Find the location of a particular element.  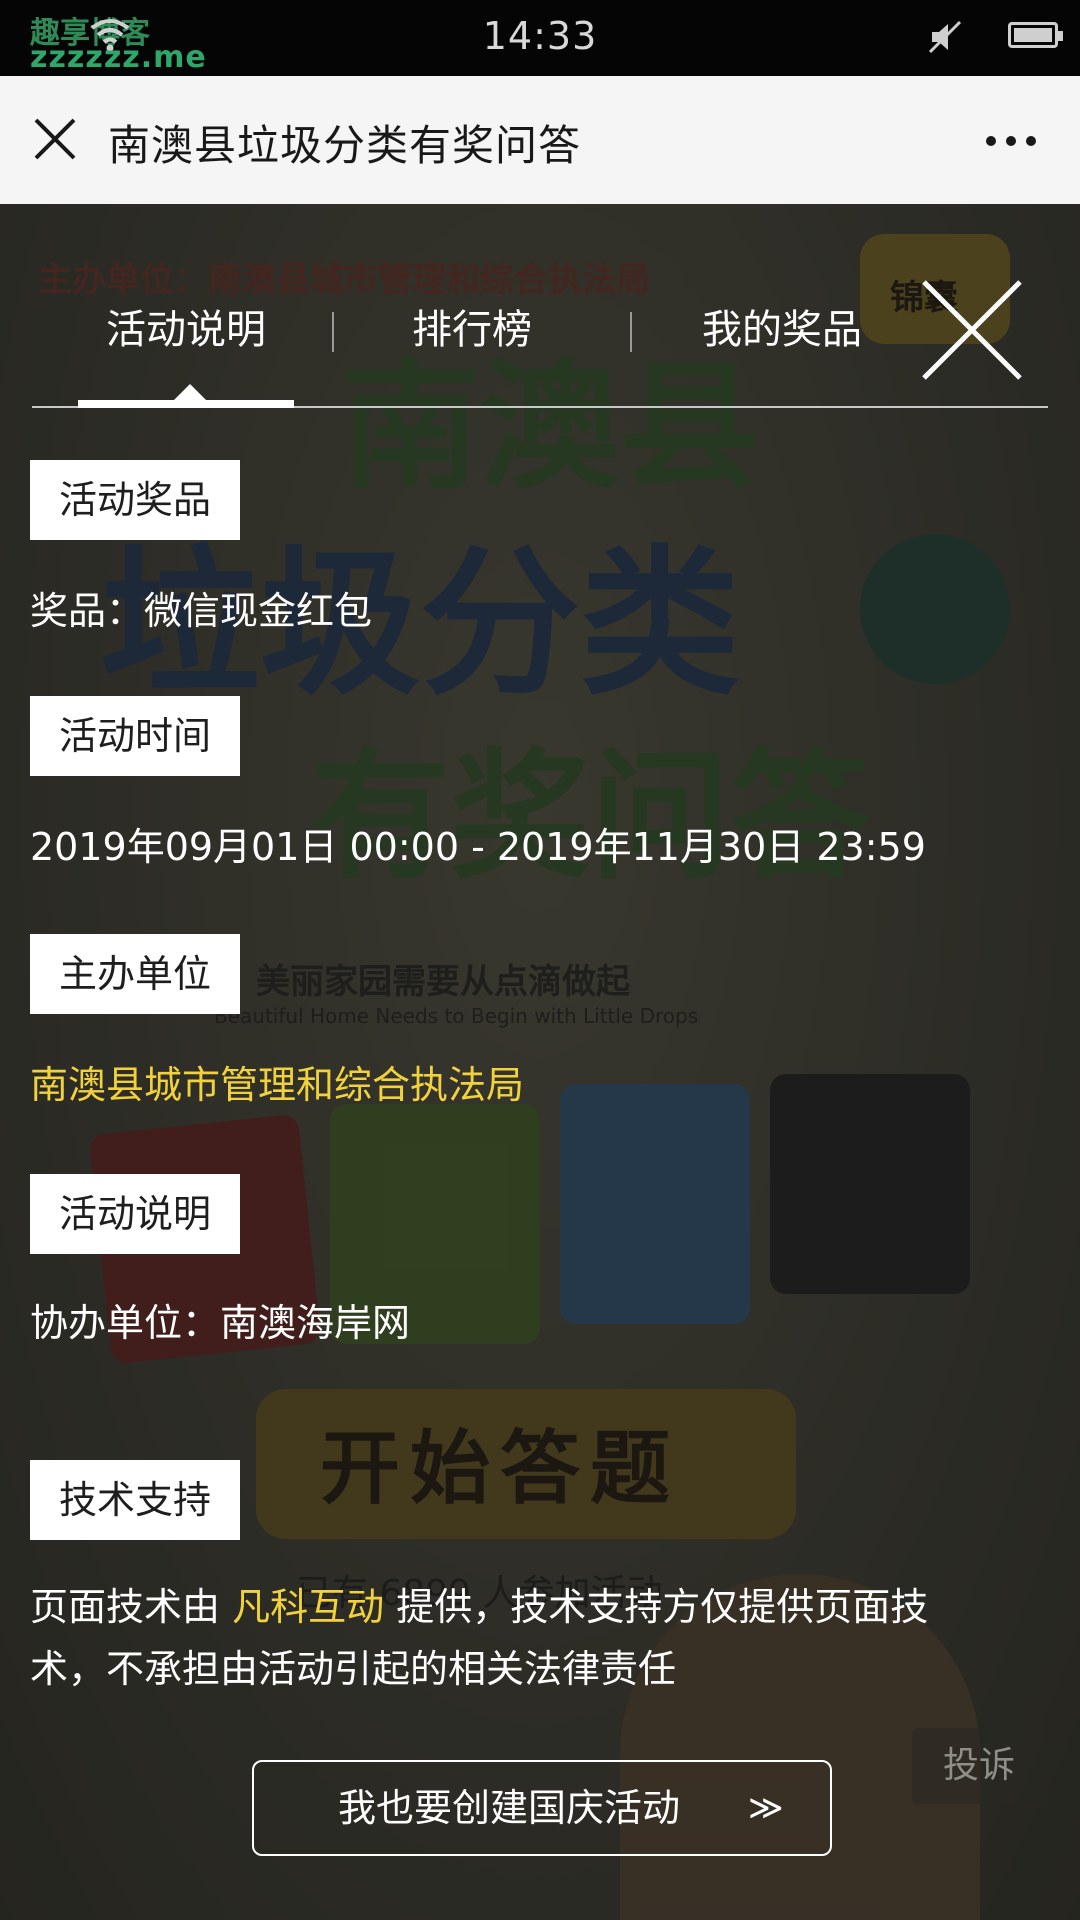

battery-icon is located at coordinates (1035, 35).